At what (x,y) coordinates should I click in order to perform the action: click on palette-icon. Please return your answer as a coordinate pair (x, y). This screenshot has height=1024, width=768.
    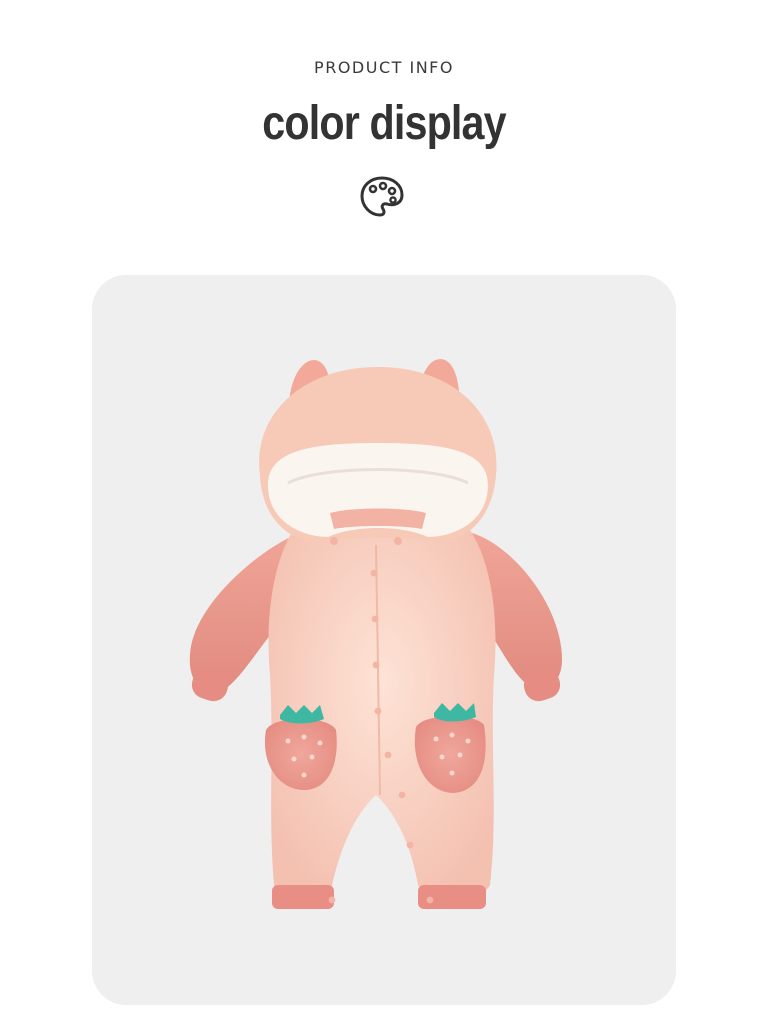
    Looking at the image, I should click on (382, 196).